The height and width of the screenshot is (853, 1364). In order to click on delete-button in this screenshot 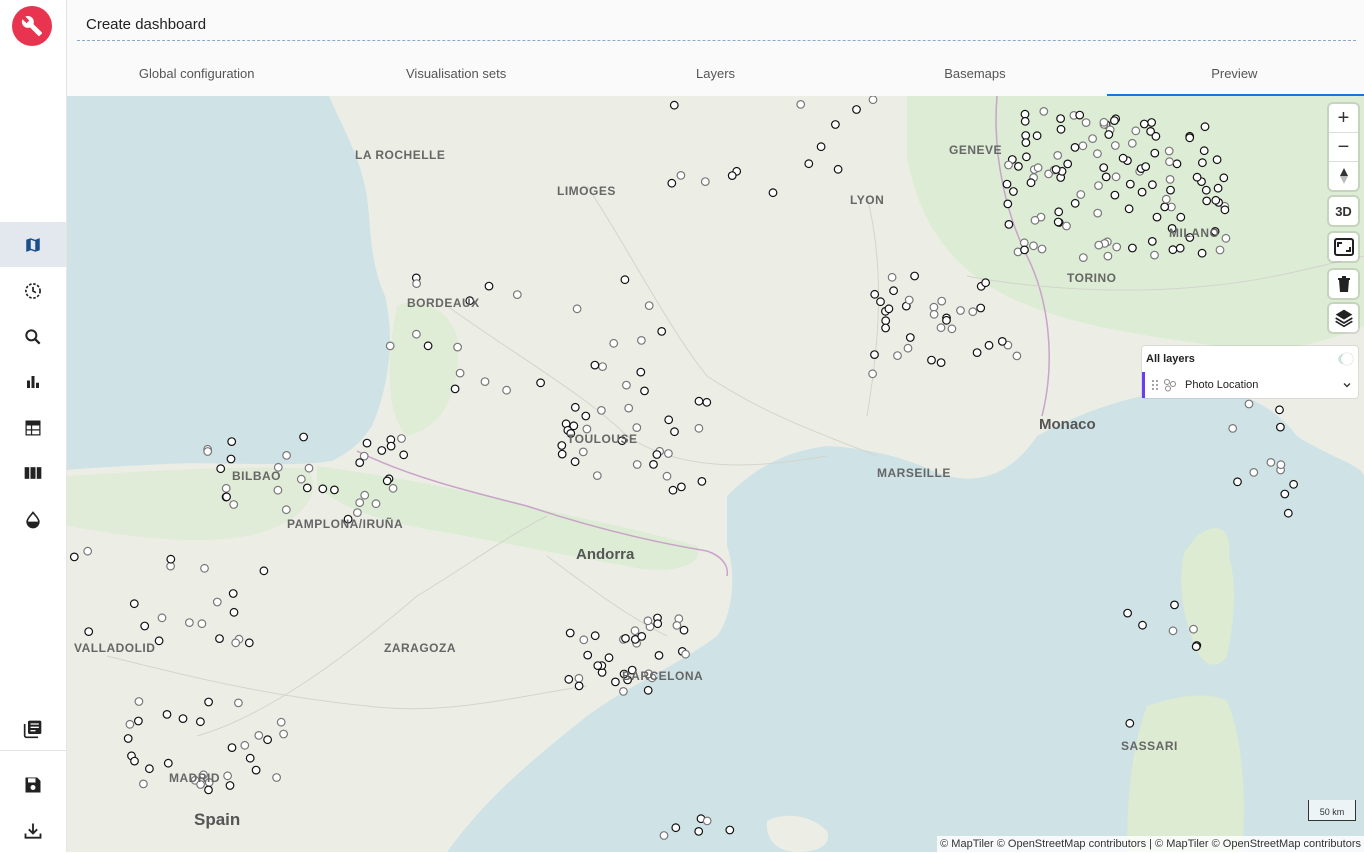, I will do `click(1343, 284)`.